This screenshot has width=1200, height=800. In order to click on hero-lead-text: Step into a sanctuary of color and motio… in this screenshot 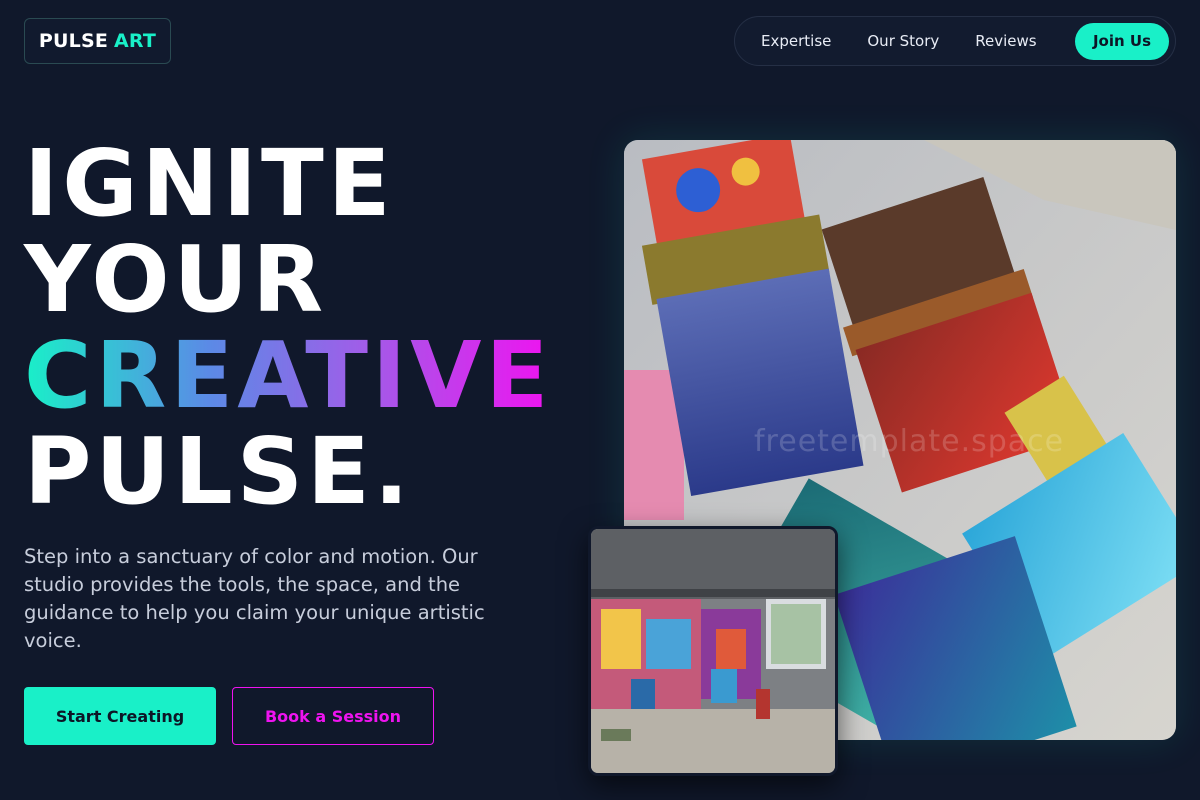, I will do `click(254, 598)`.